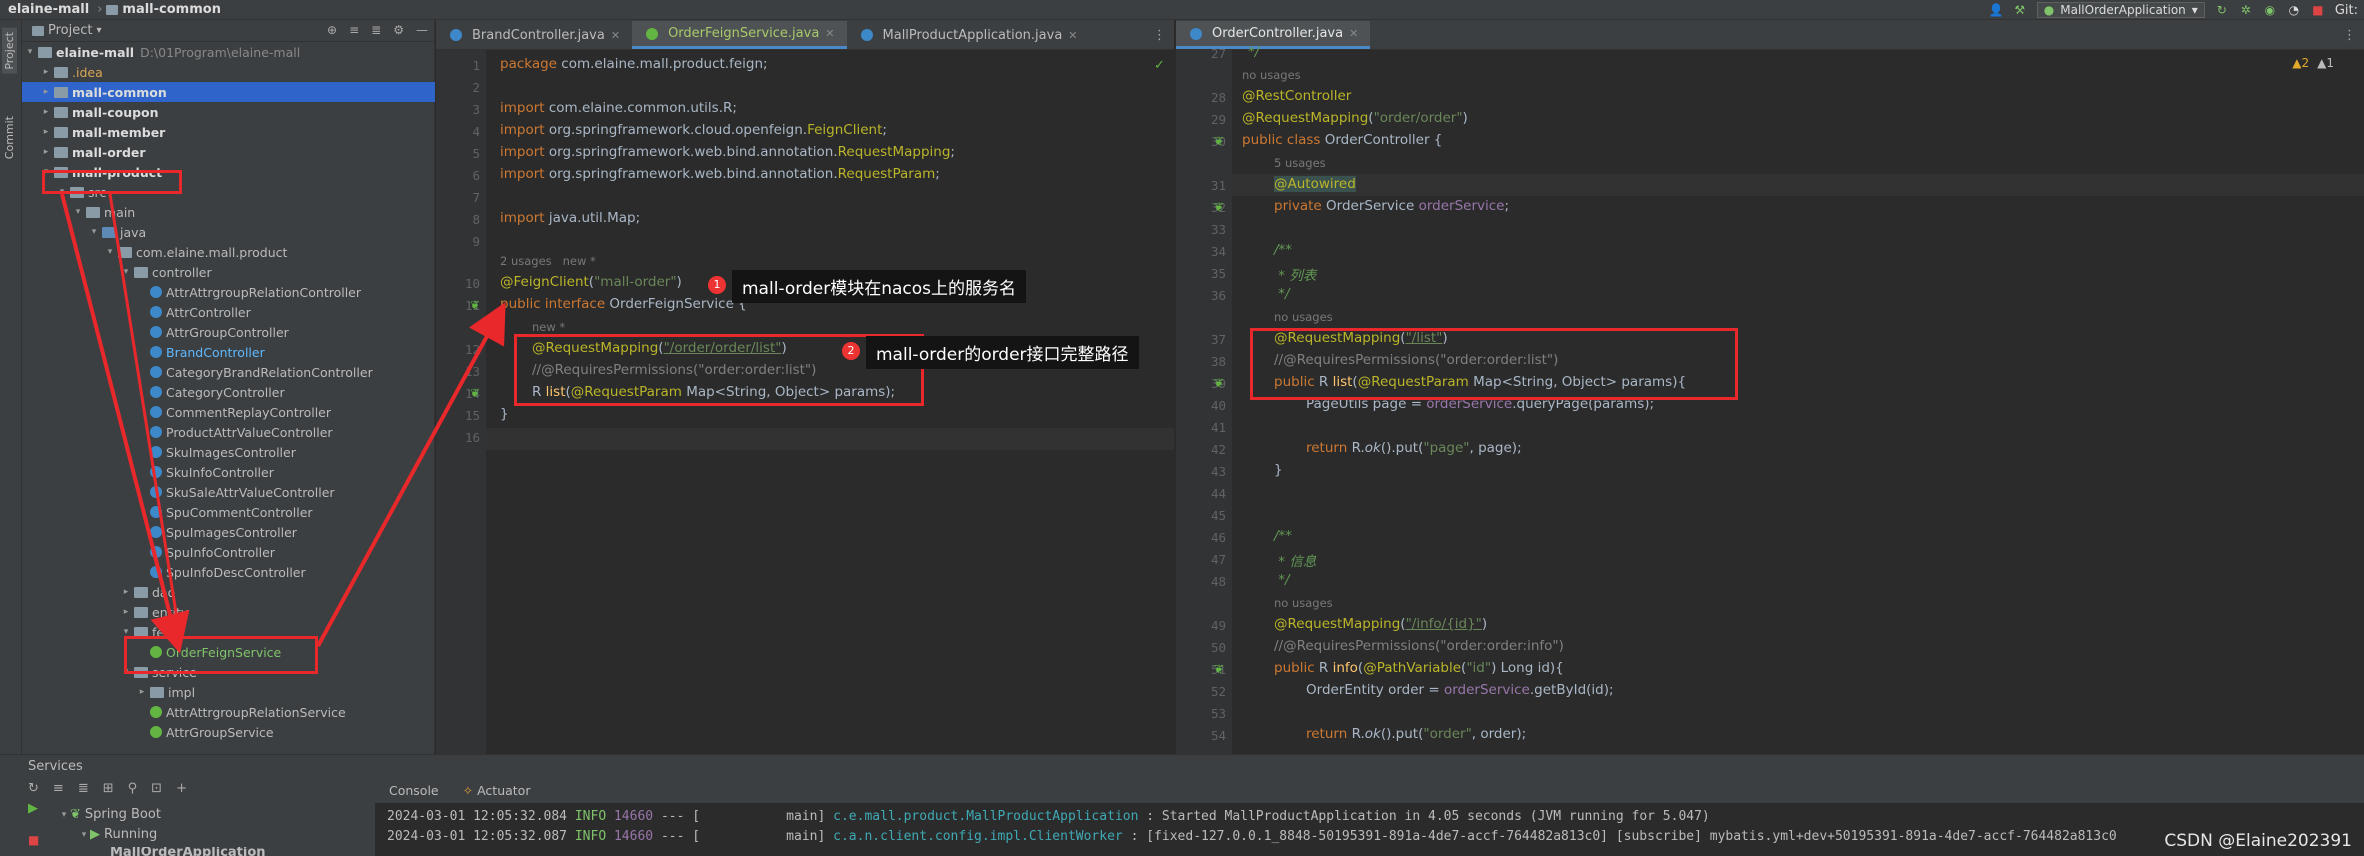 This screenshot has height=856, width=2364. Describe the element at coordinates (9, 137) in the screenshot. I see `commit-tool-tab: Commit` at that location.